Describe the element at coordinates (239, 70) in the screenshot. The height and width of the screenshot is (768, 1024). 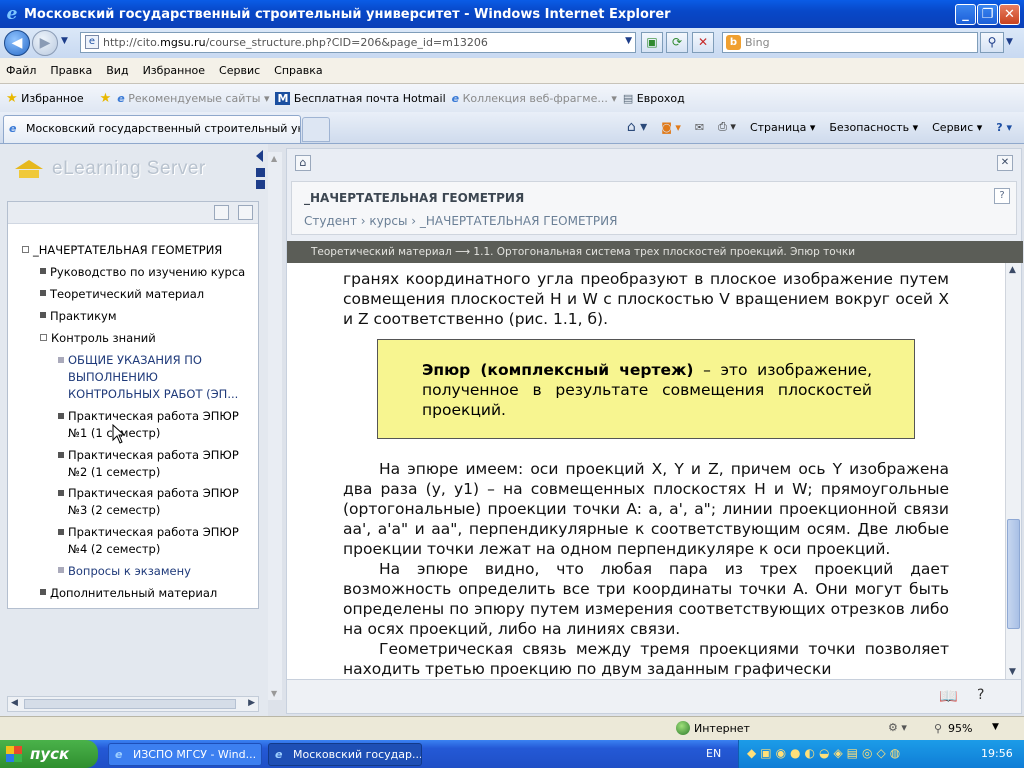
I see `menu-tools: Сервис` at that location.